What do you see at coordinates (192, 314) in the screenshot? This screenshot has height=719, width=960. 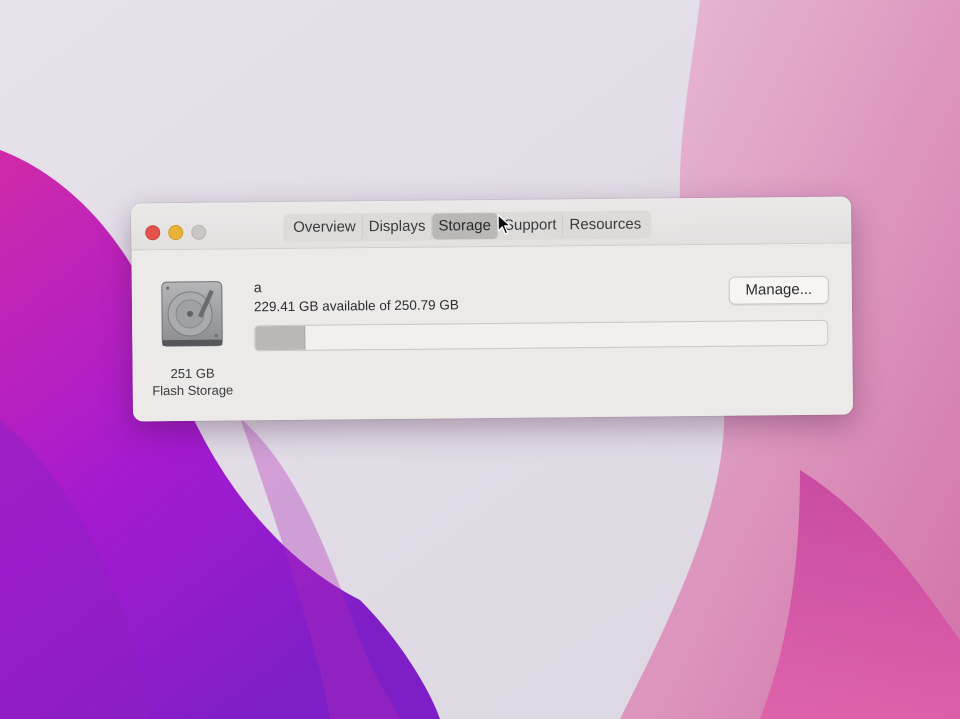 I see `hard-drive-icon` at bounding box center [192, 314].